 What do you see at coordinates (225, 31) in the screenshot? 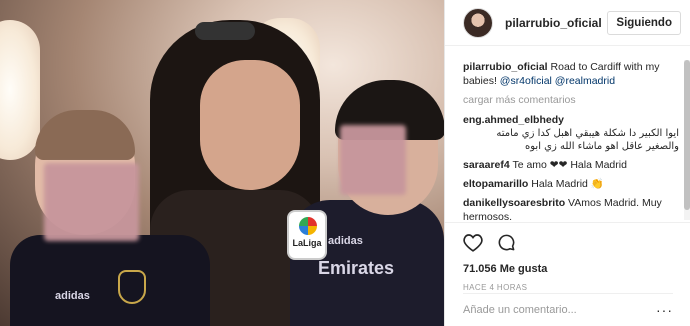
I see `sunglasses` at bounding box center [225, 31].